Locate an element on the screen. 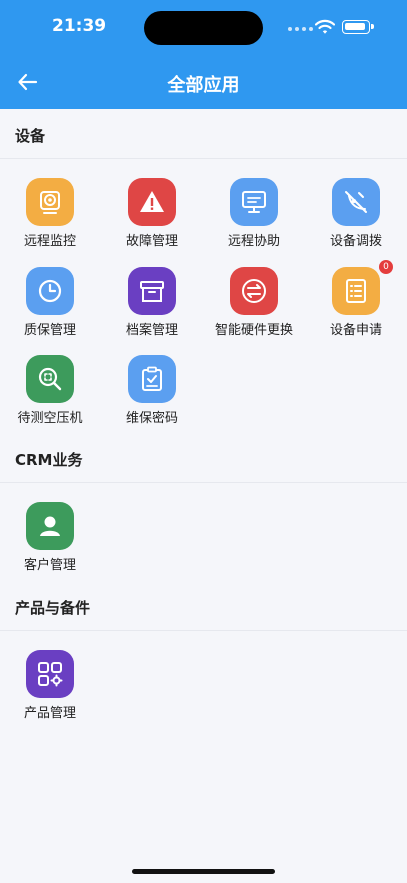 This screenshot has height=883, width=407. app-item-device-transfer: 设备调拨 is located at coordinates (356, 220).